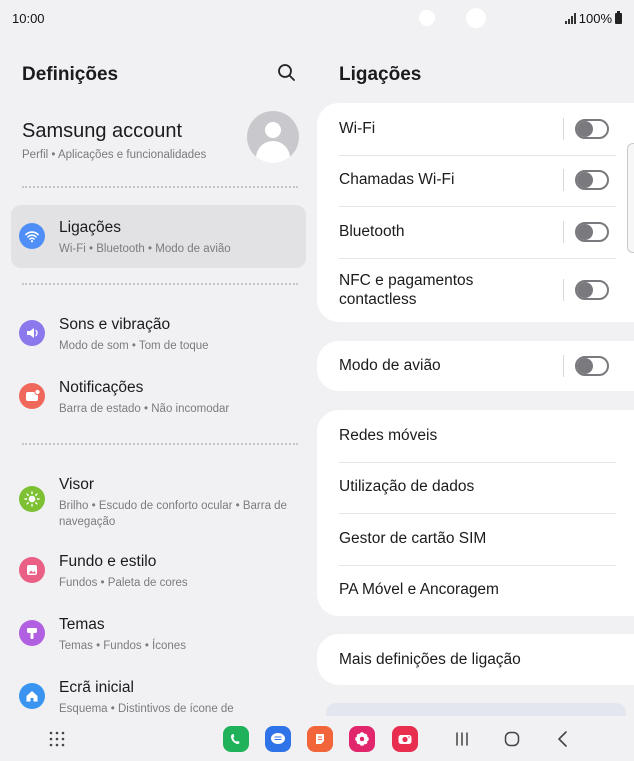 The image size is (634, 761). What do you see at coordinates (28, 18) in the screenshot?
I see `status-time: 10:00` at bounding box center [28, 18].